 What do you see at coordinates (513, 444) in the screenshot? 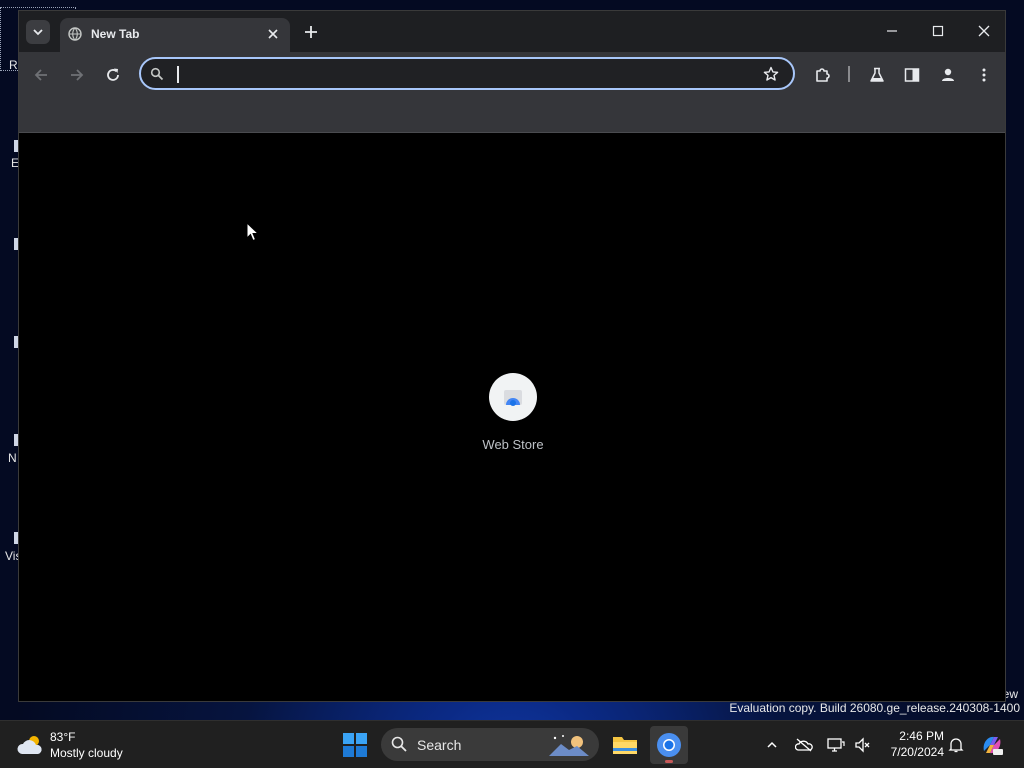
I see `shortcut-label: Web Store` at bounding box center [513, 444].